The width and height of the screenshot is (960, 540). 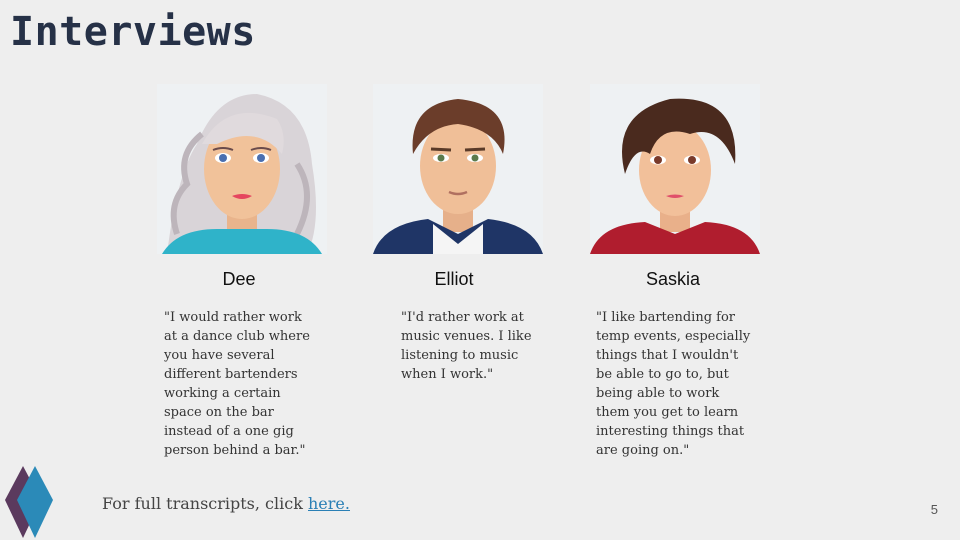 I want to click on transcripts-link: here., so click(x=329, y=503).